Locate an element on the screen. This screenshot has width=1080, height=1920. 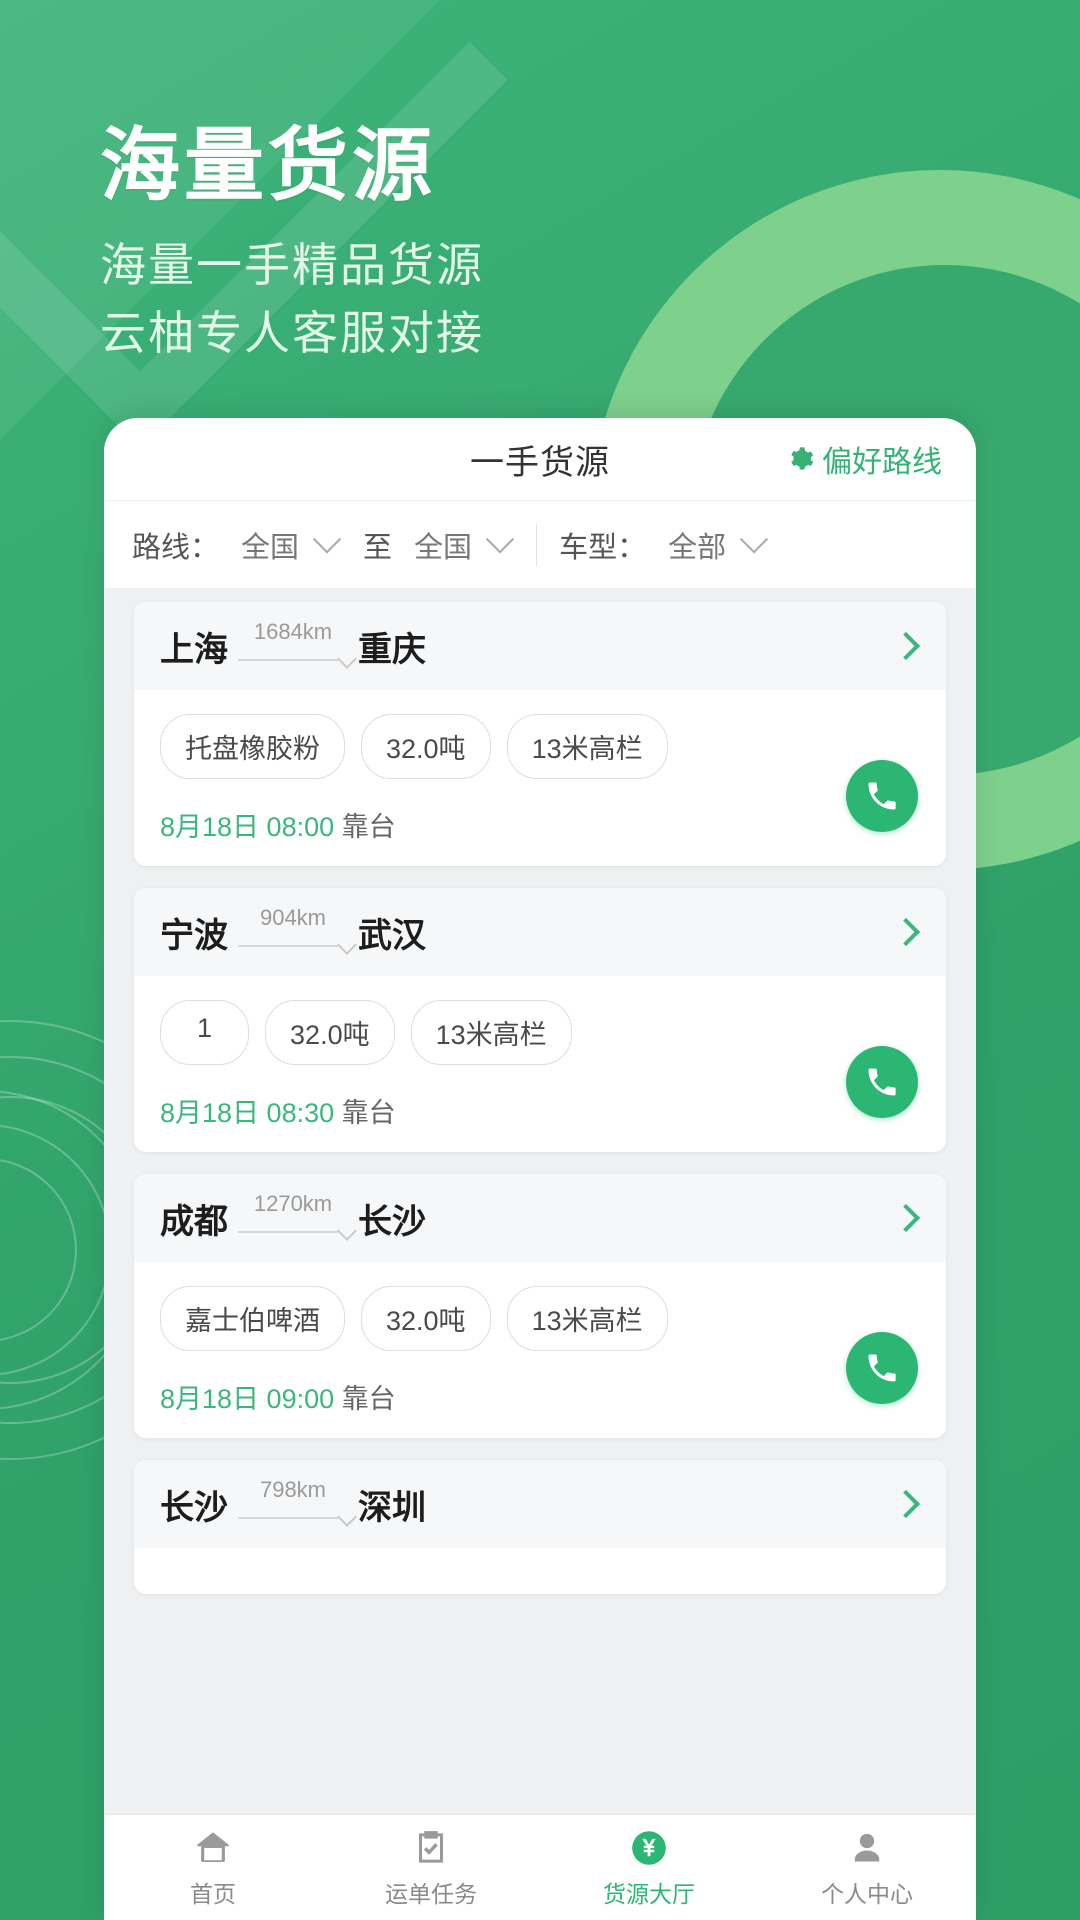
cargo-card-route: 长沙 798km 深圳 is located at coordinates (540, 1504).